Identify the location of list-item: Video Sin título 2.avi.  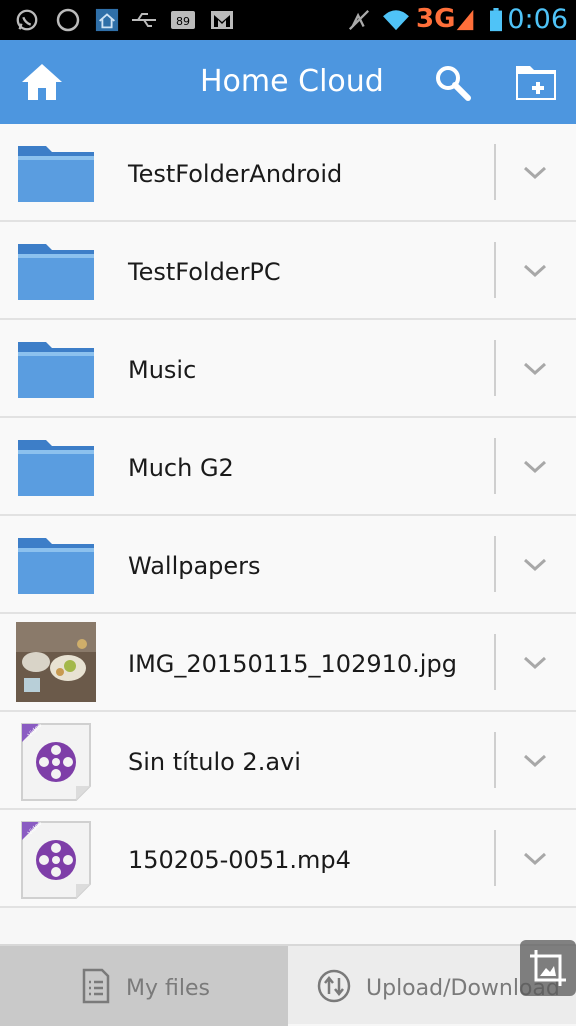
(288, 761).